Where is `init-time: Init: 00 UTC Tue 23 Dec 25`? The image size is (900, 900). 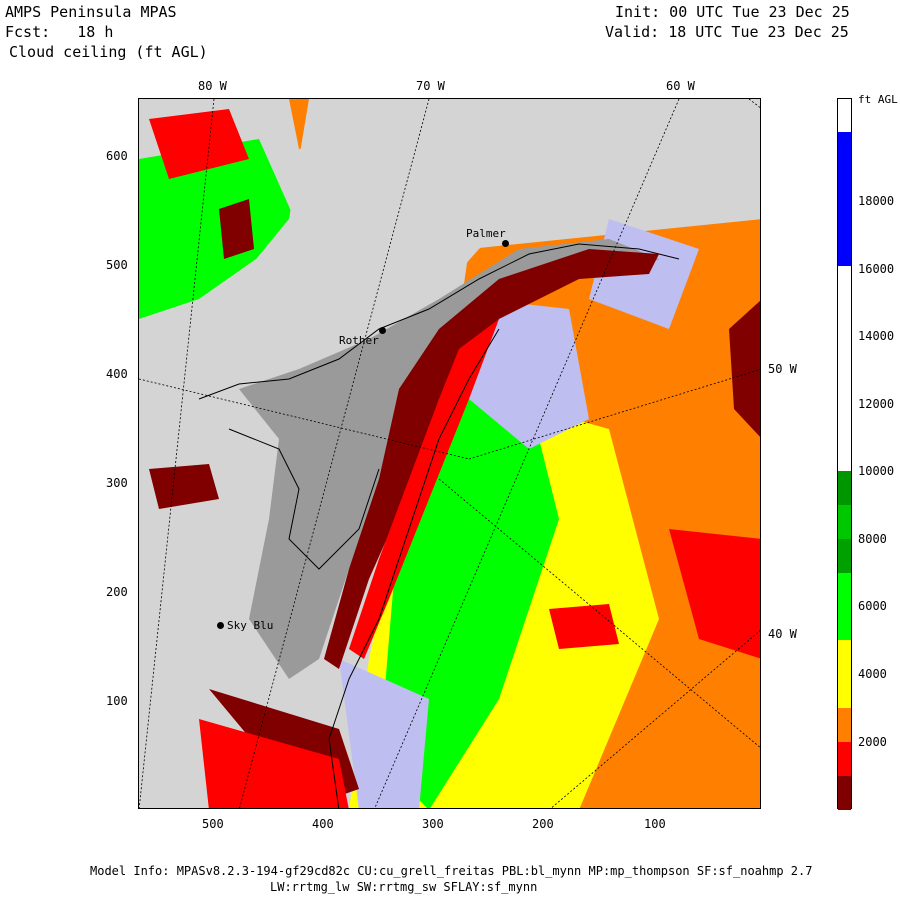
init-time: Init: 00 UTC Tue 23 Dec 25 is located at coordinates (732, 12).